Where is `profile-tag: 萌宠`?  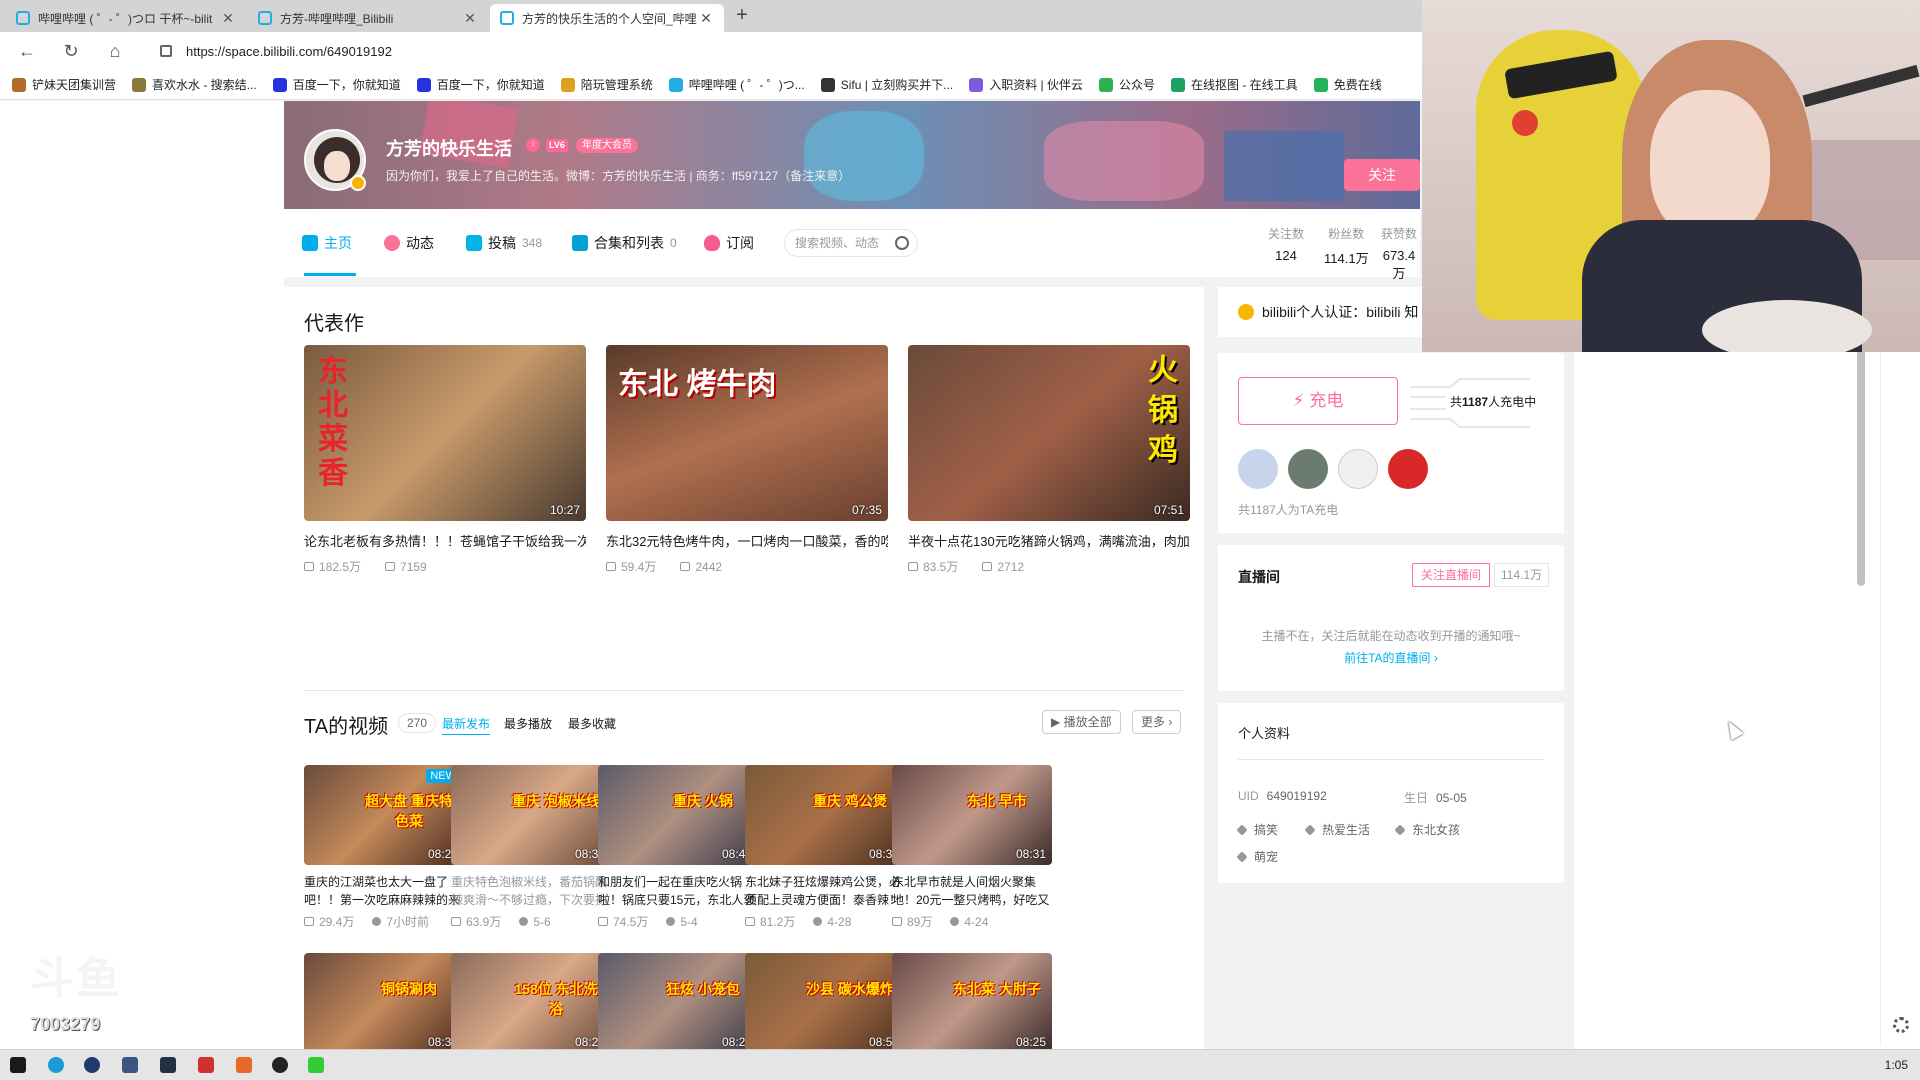
profile-tag: 萌宠 is located at coordinates (1257, 856).